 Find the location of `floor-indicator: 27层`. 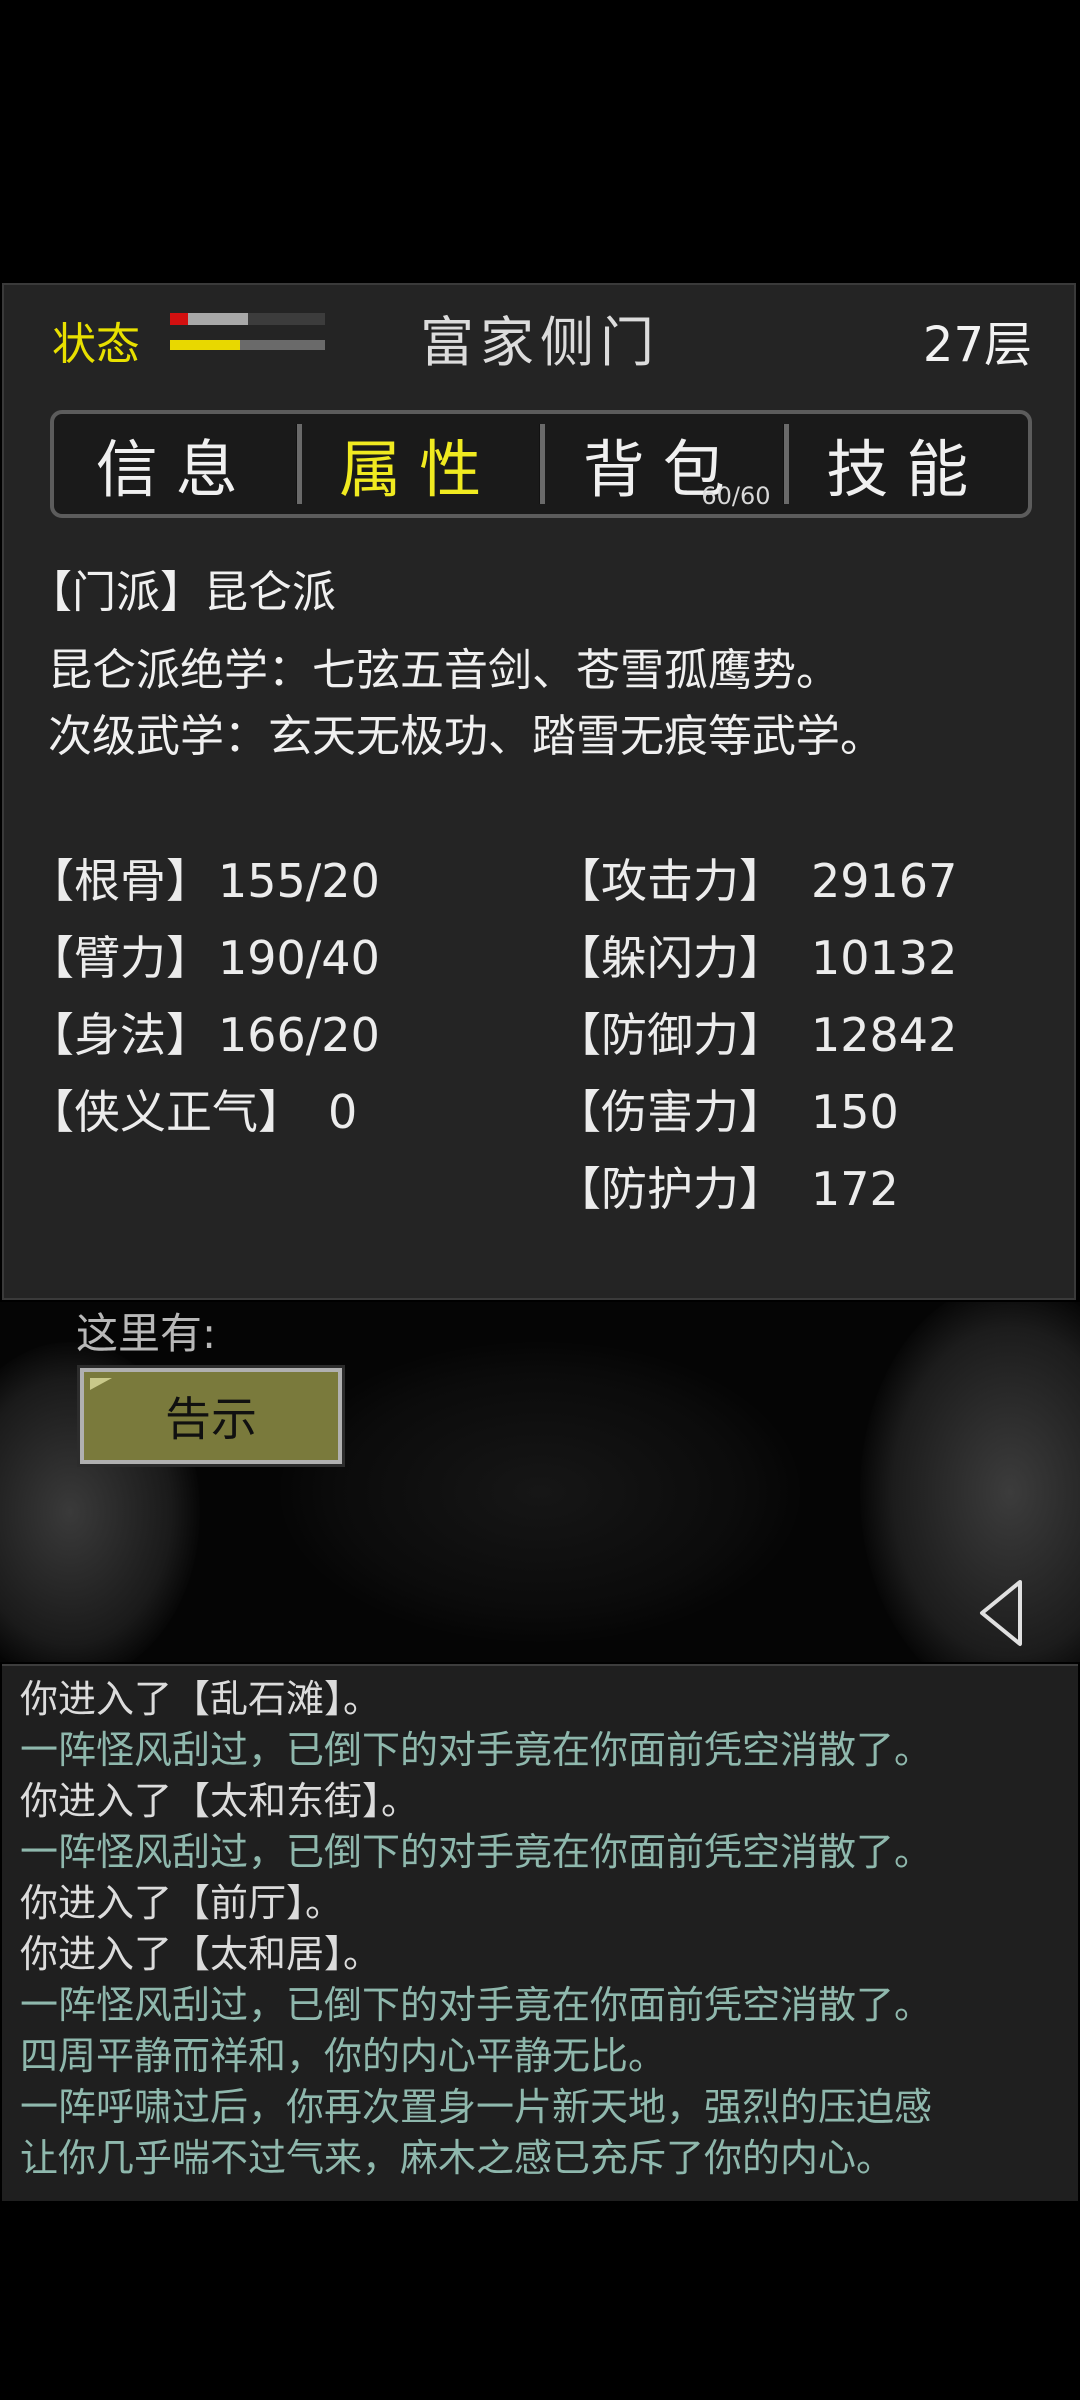

floor-indicator: 27层 is located at coordinates (977, 345).